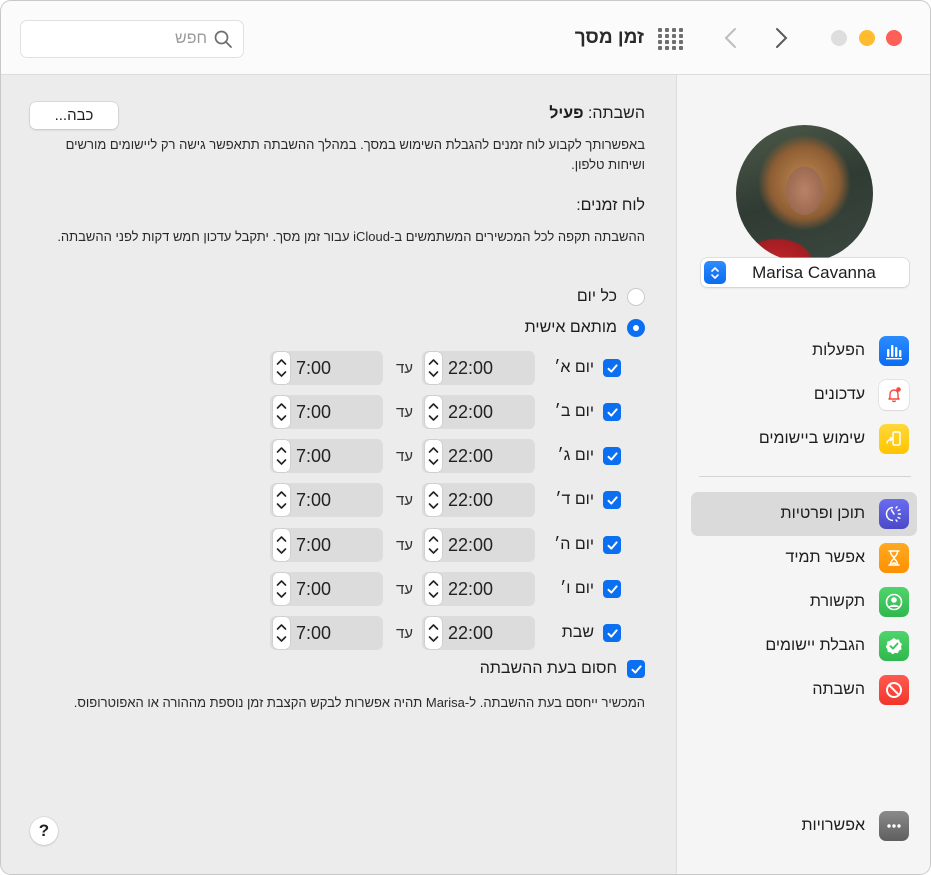  What do you see at coordinates (804, 558) in the screenshot?
I see `sidebar-item-always-allowed: אפשר תמיד` at bounding box center [804, 558].